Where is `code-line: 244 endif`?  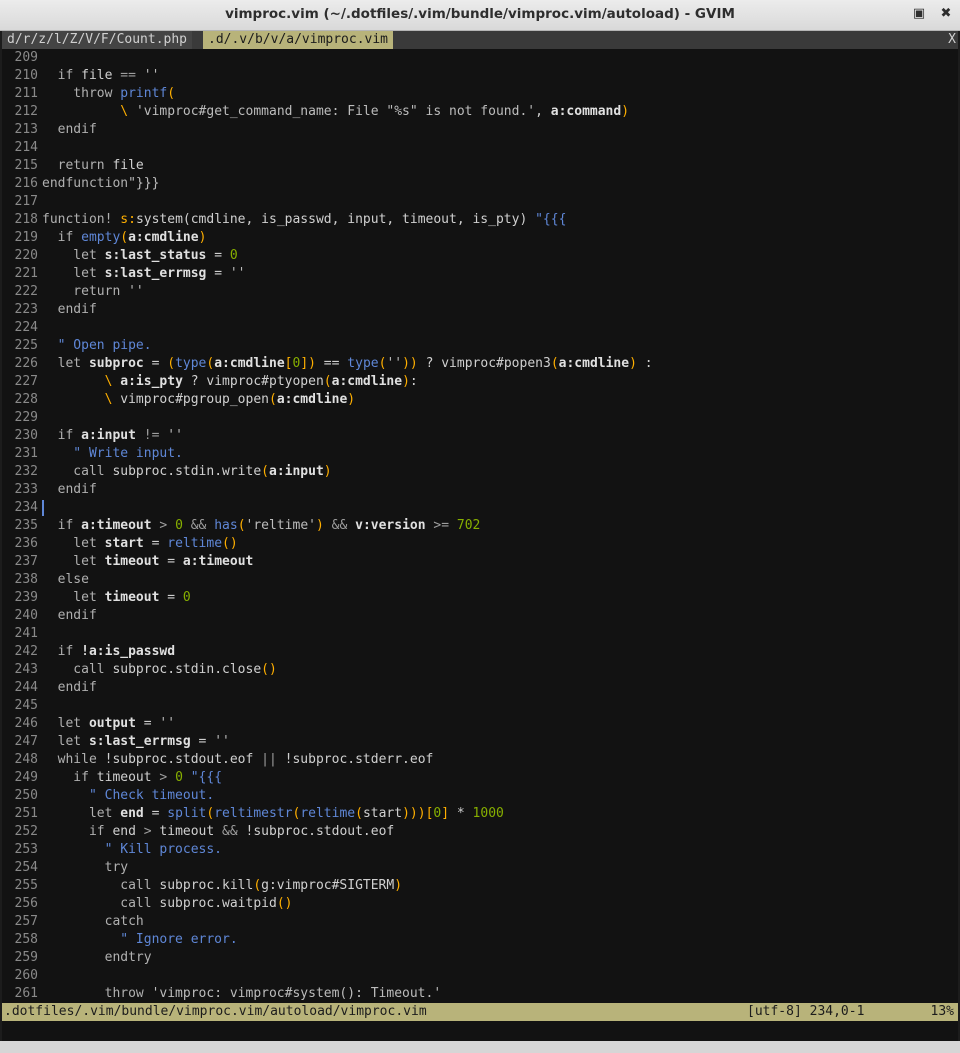 code-line: 244 endif is located at coordinates (49, 688).